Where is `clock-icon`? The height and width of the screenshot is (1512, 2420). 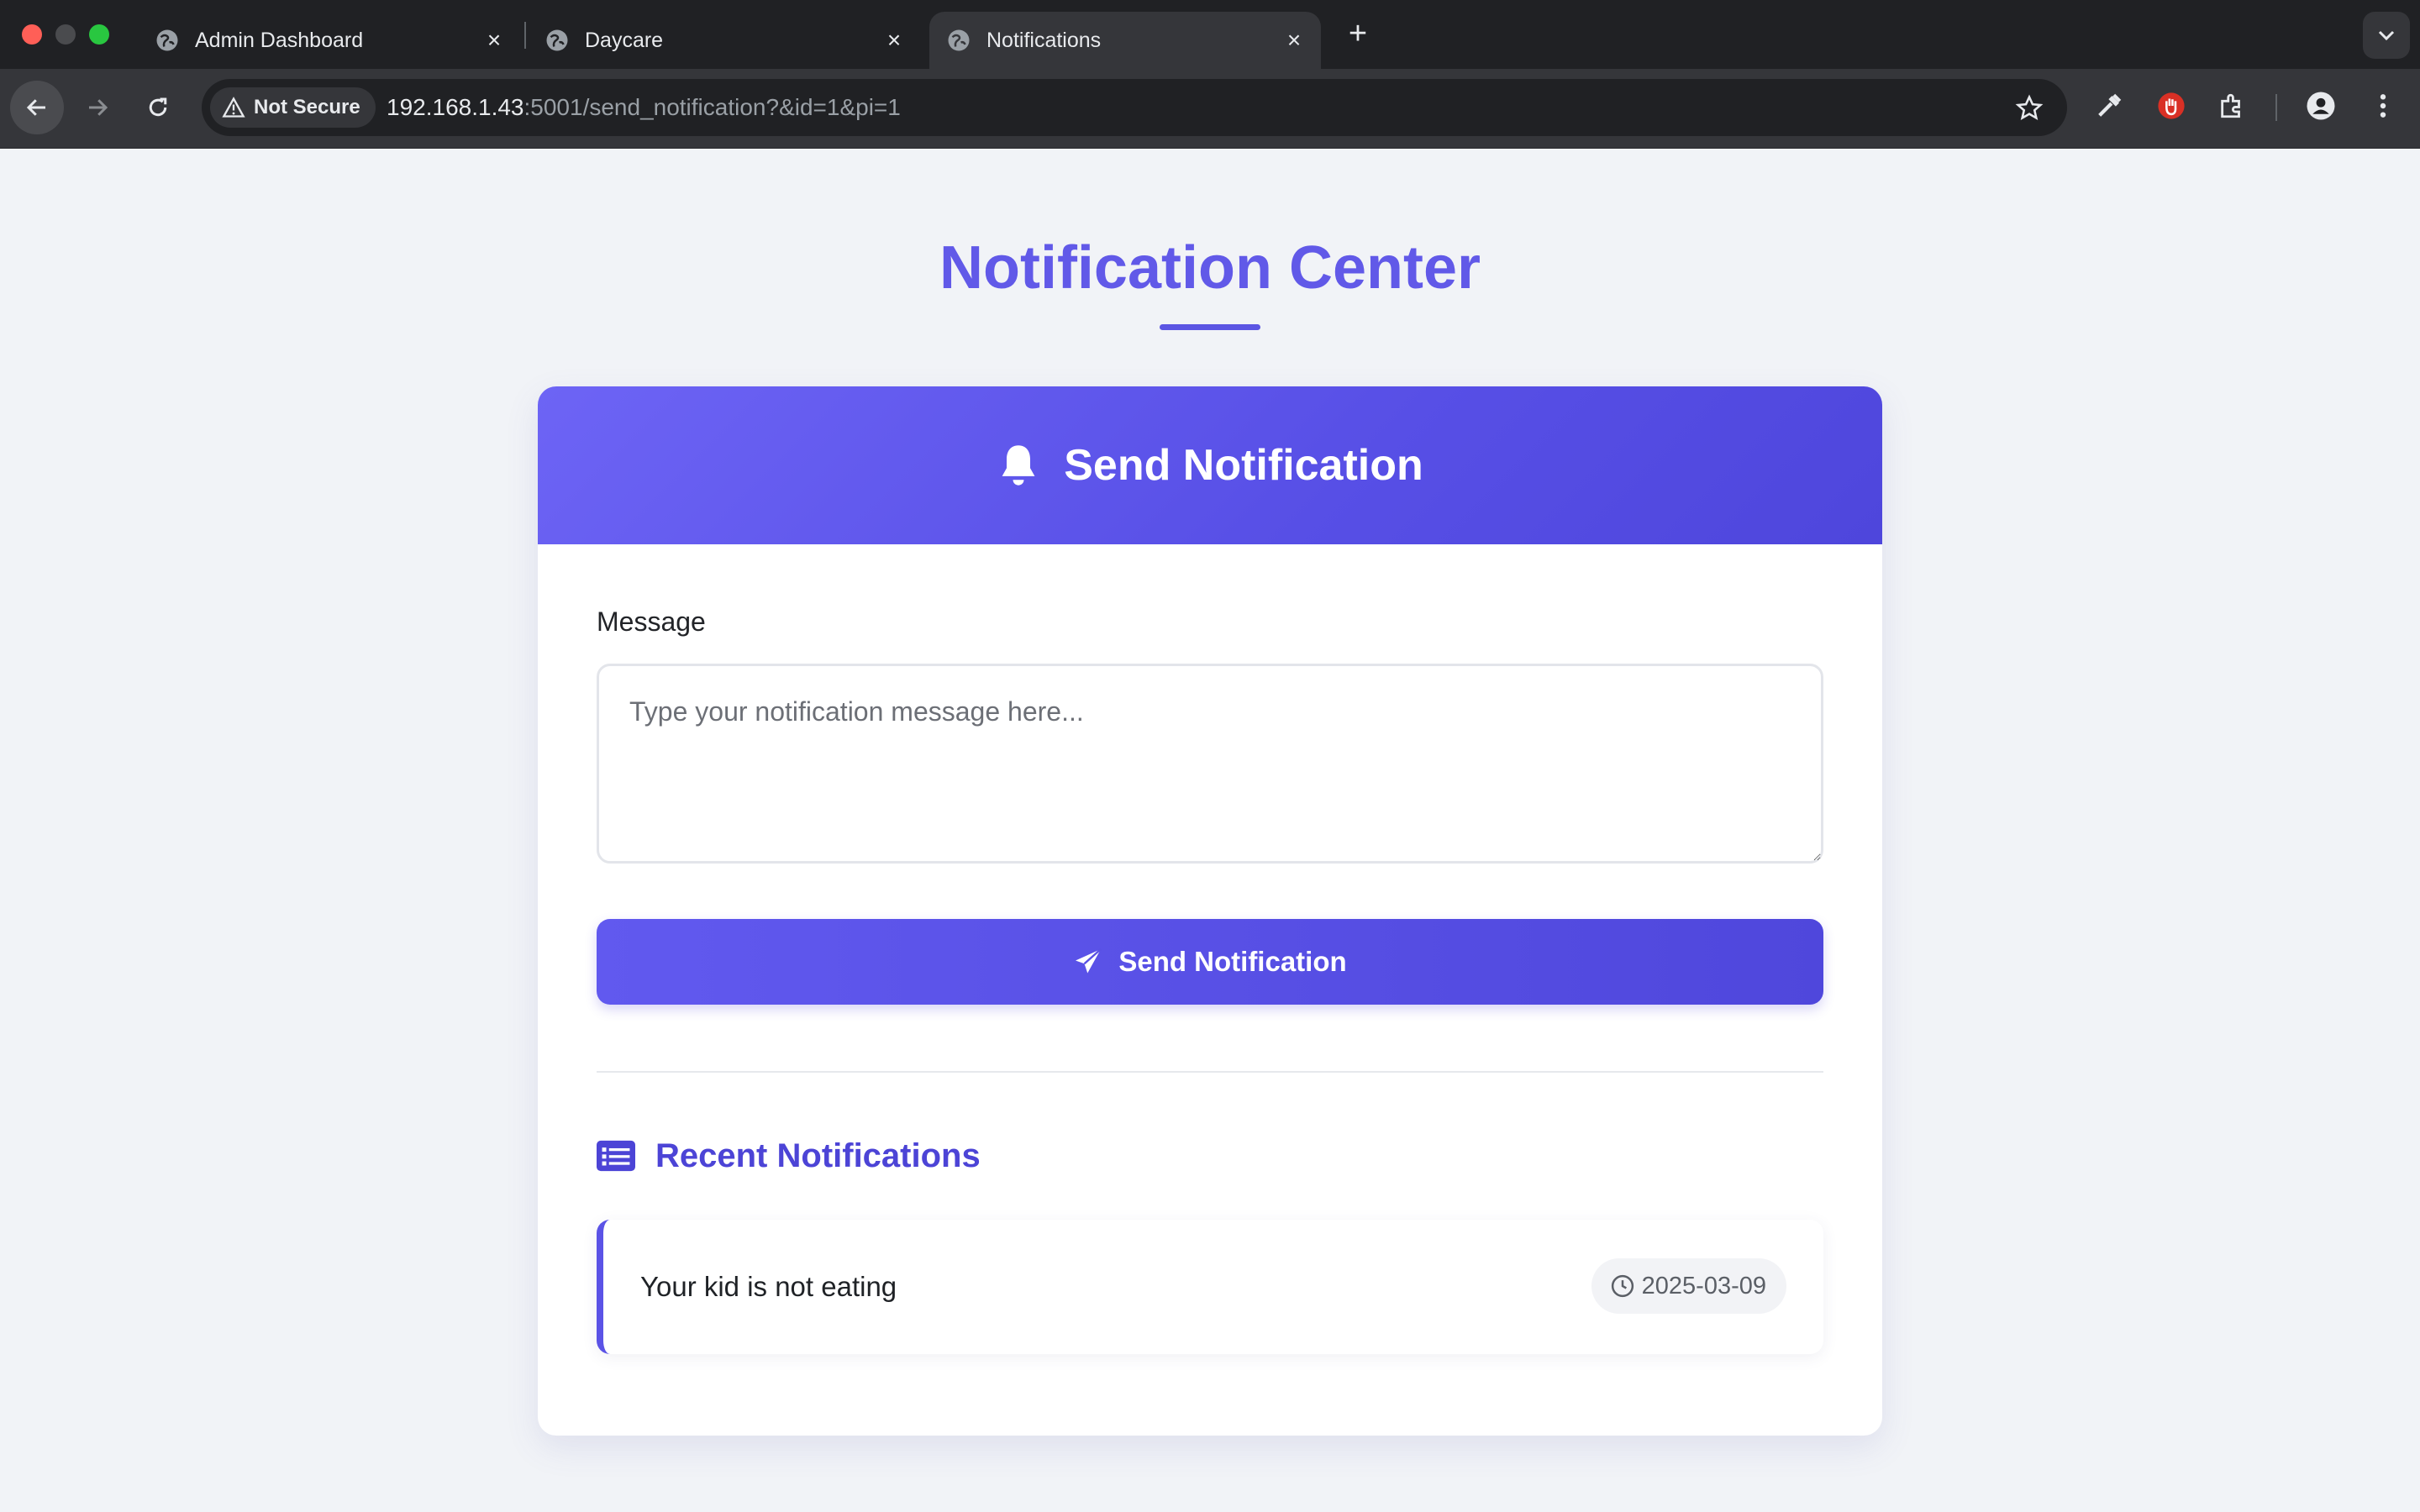
clock-icon is located at coordinates (1622, 1286).